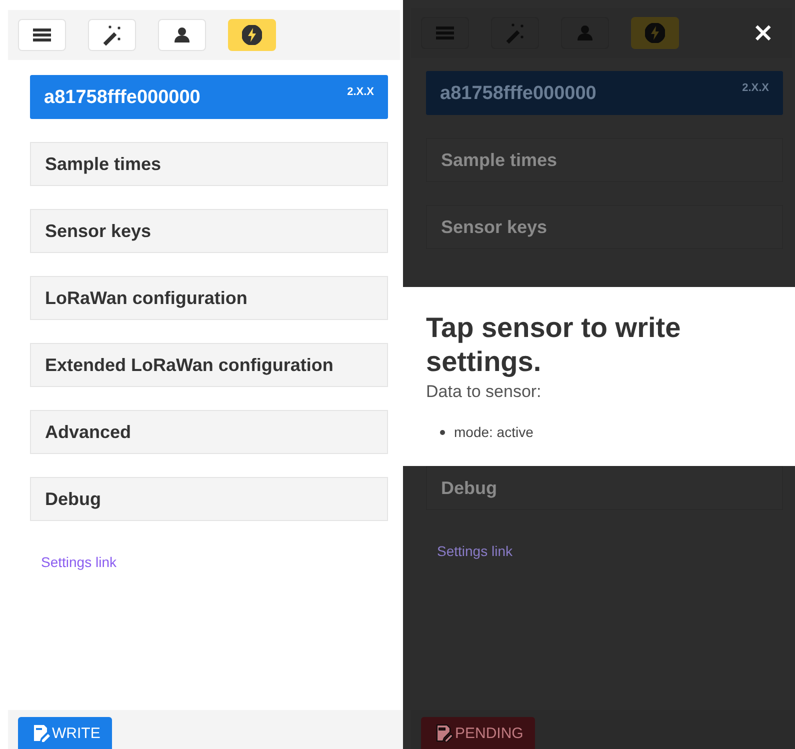 Image resolution: width=795 pixels, height=749 pixels. I want to click on close-button: ×, so click(763, 33).